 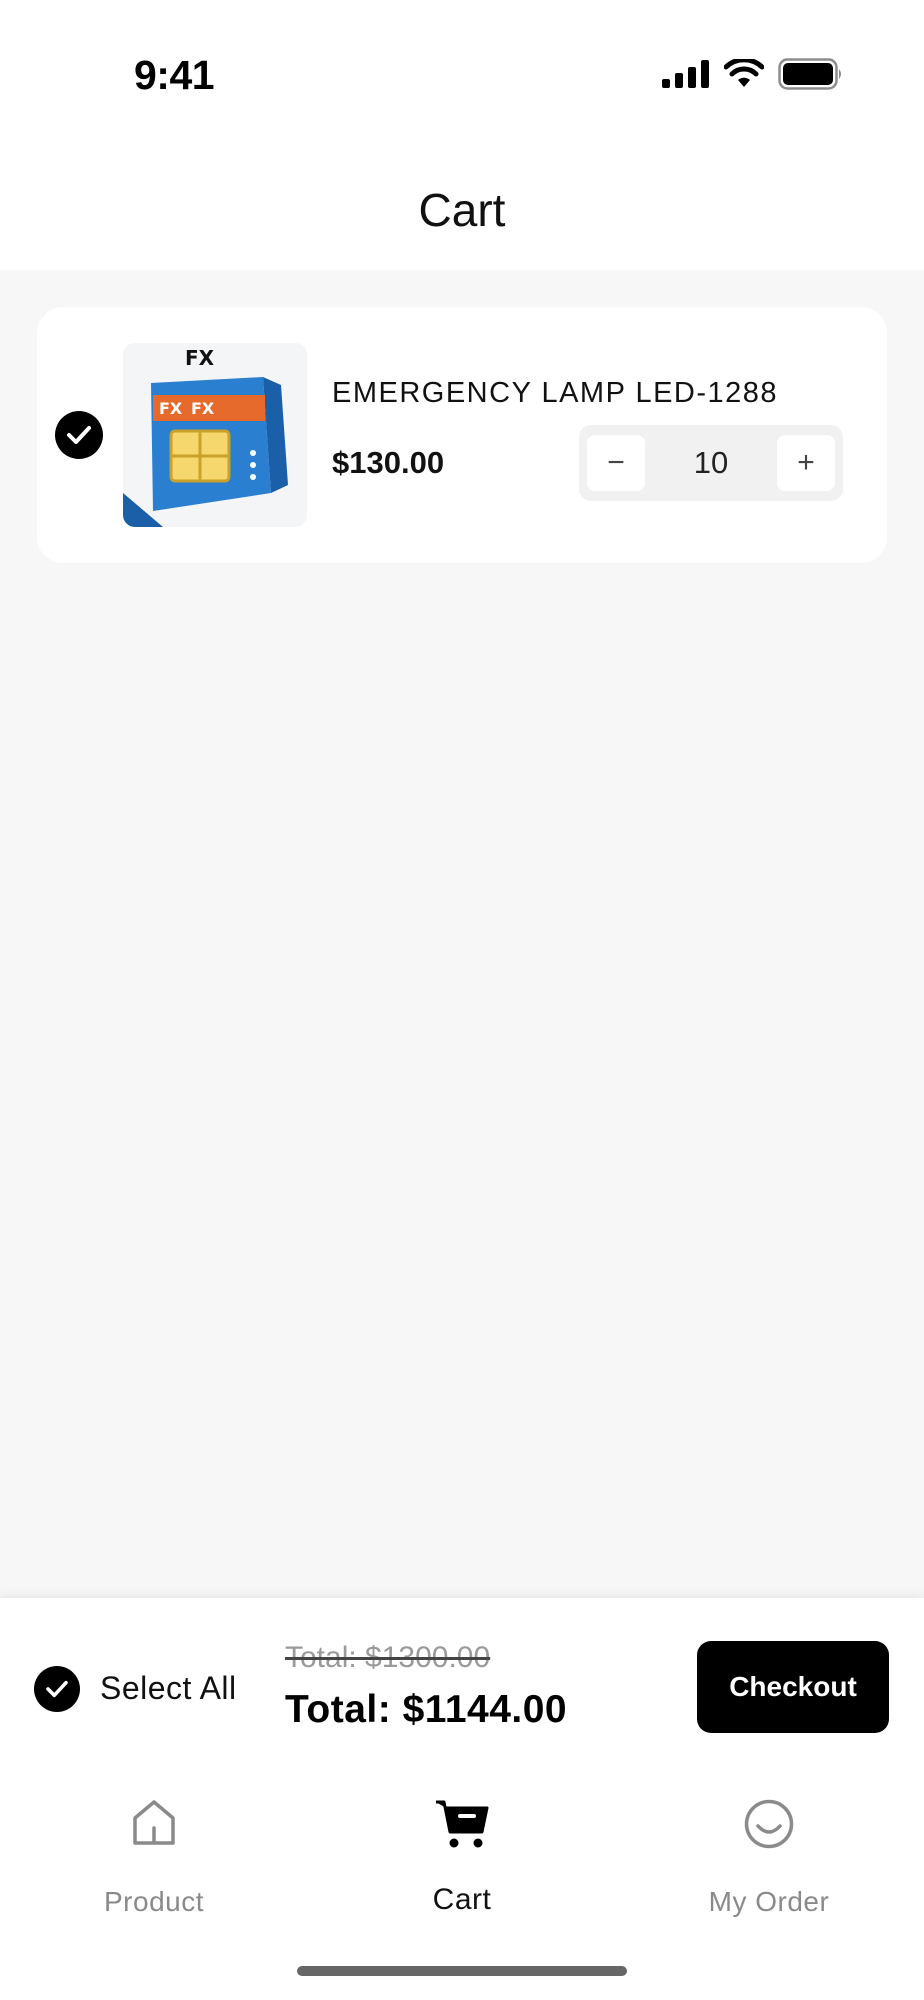 What do you see at coordinates (154, 1846) in the screenshot?
I see `tab-product: Product` at bounding box center [154, 1846].